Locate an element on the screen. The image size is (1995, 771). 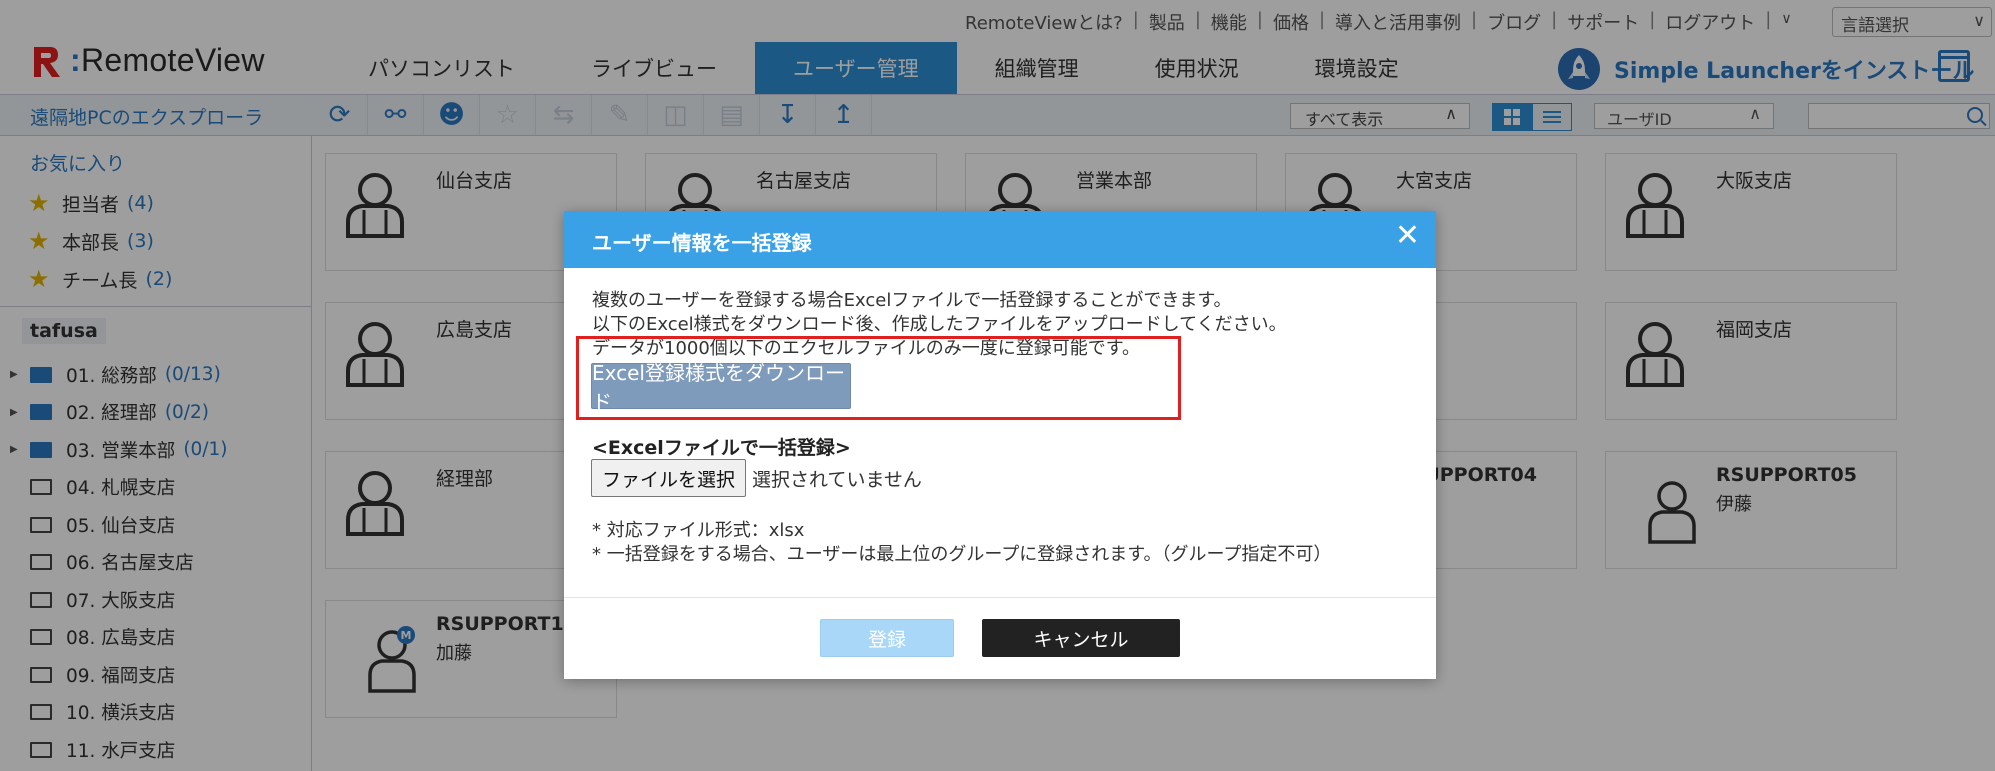
file-status: 選択されていません is located at coordinates (837, 479).